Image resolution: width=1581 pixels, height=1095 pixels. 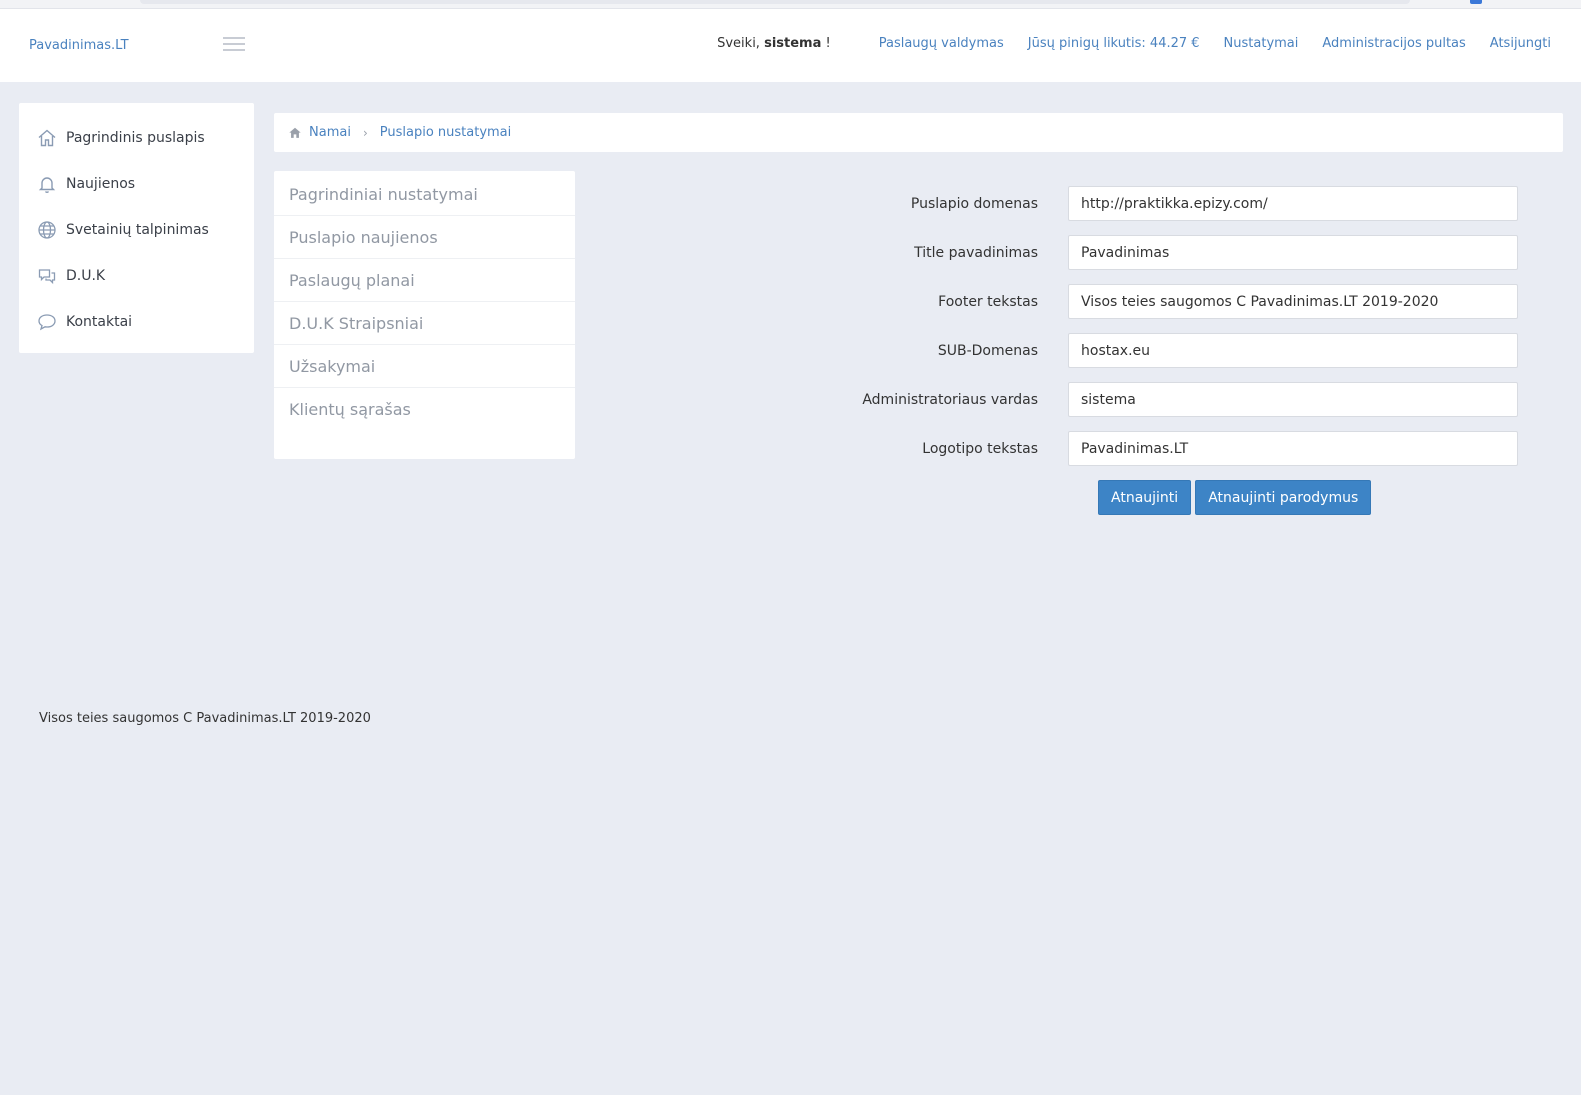 What do you see at coordinates (1261, 43) in the screenshot?
I see `nav-settings: Nustatymai` at bounding box center [1261, 43].